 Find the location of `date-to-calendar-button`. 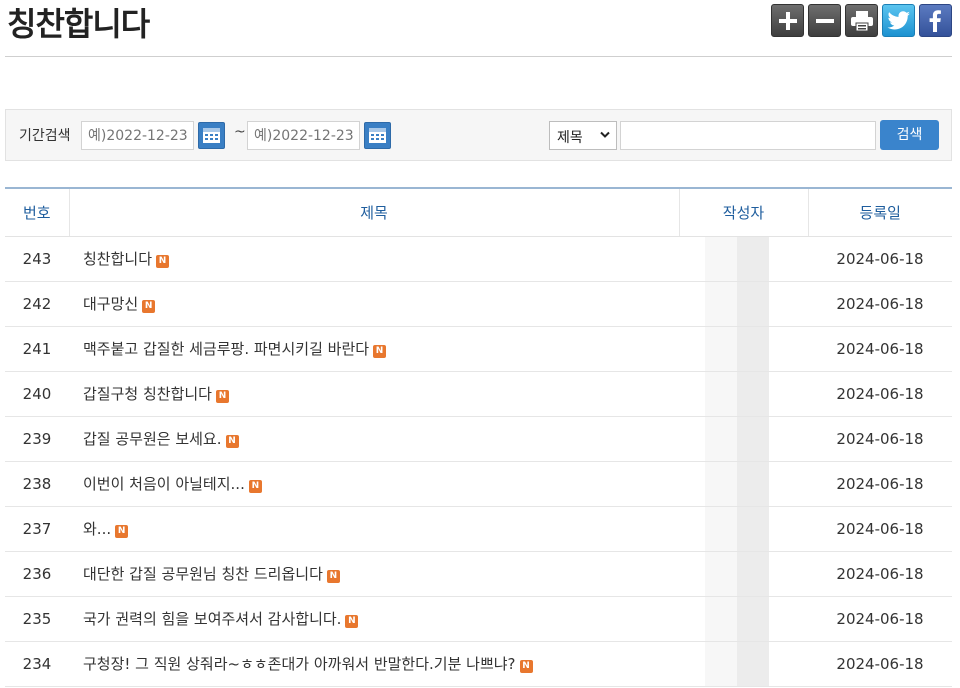

date-to-calendar-button is located at coordinates (377, 135).